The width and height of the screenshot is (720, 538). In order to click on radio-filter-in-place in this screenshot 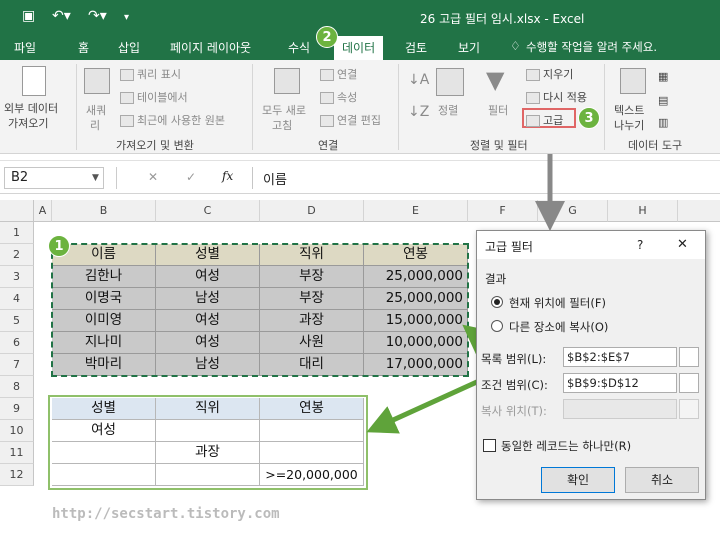, I will do `click(497, 302)`.